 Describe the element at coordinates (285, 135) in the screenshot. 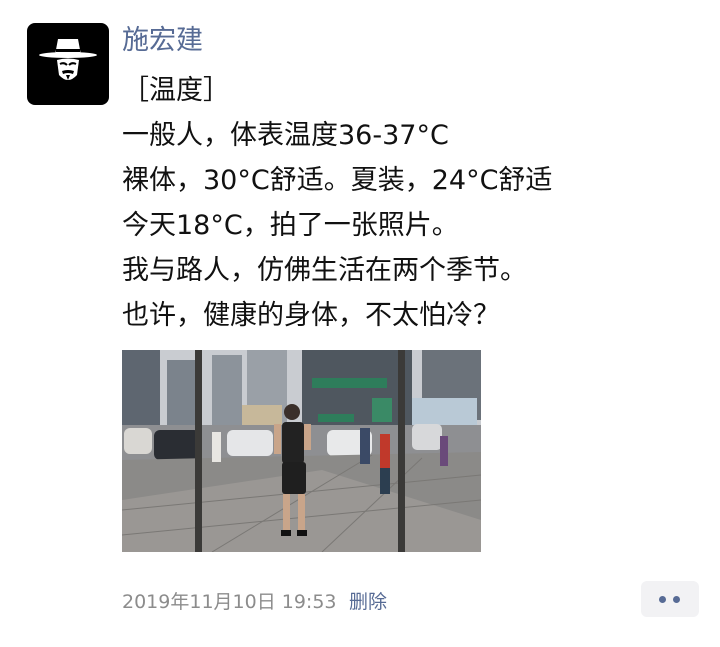

I see `post-line: 一般人，体表温度36-37°C` at that location.